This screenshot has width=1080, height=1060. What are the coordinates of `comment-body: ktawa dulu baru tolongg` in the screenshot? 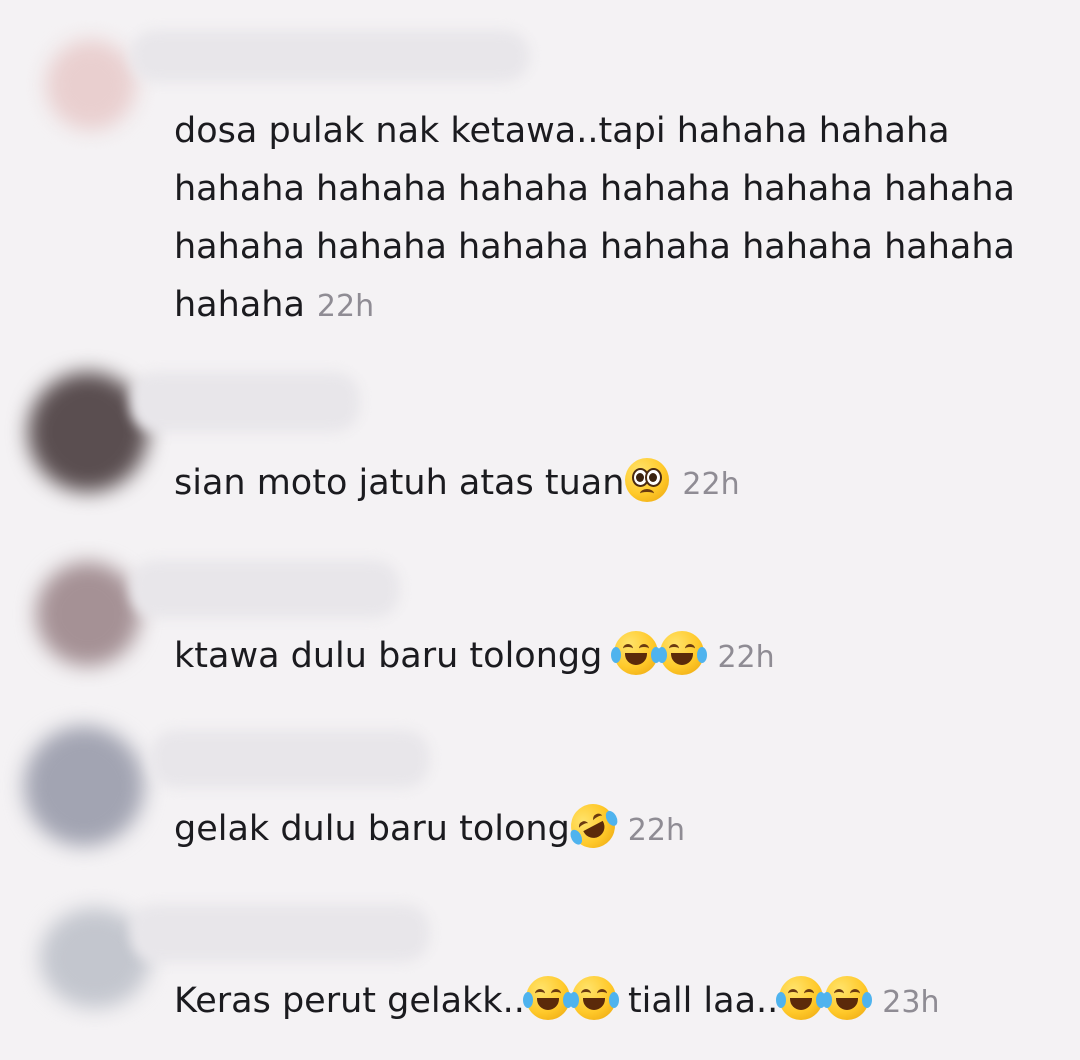 It's located at (394, 656).